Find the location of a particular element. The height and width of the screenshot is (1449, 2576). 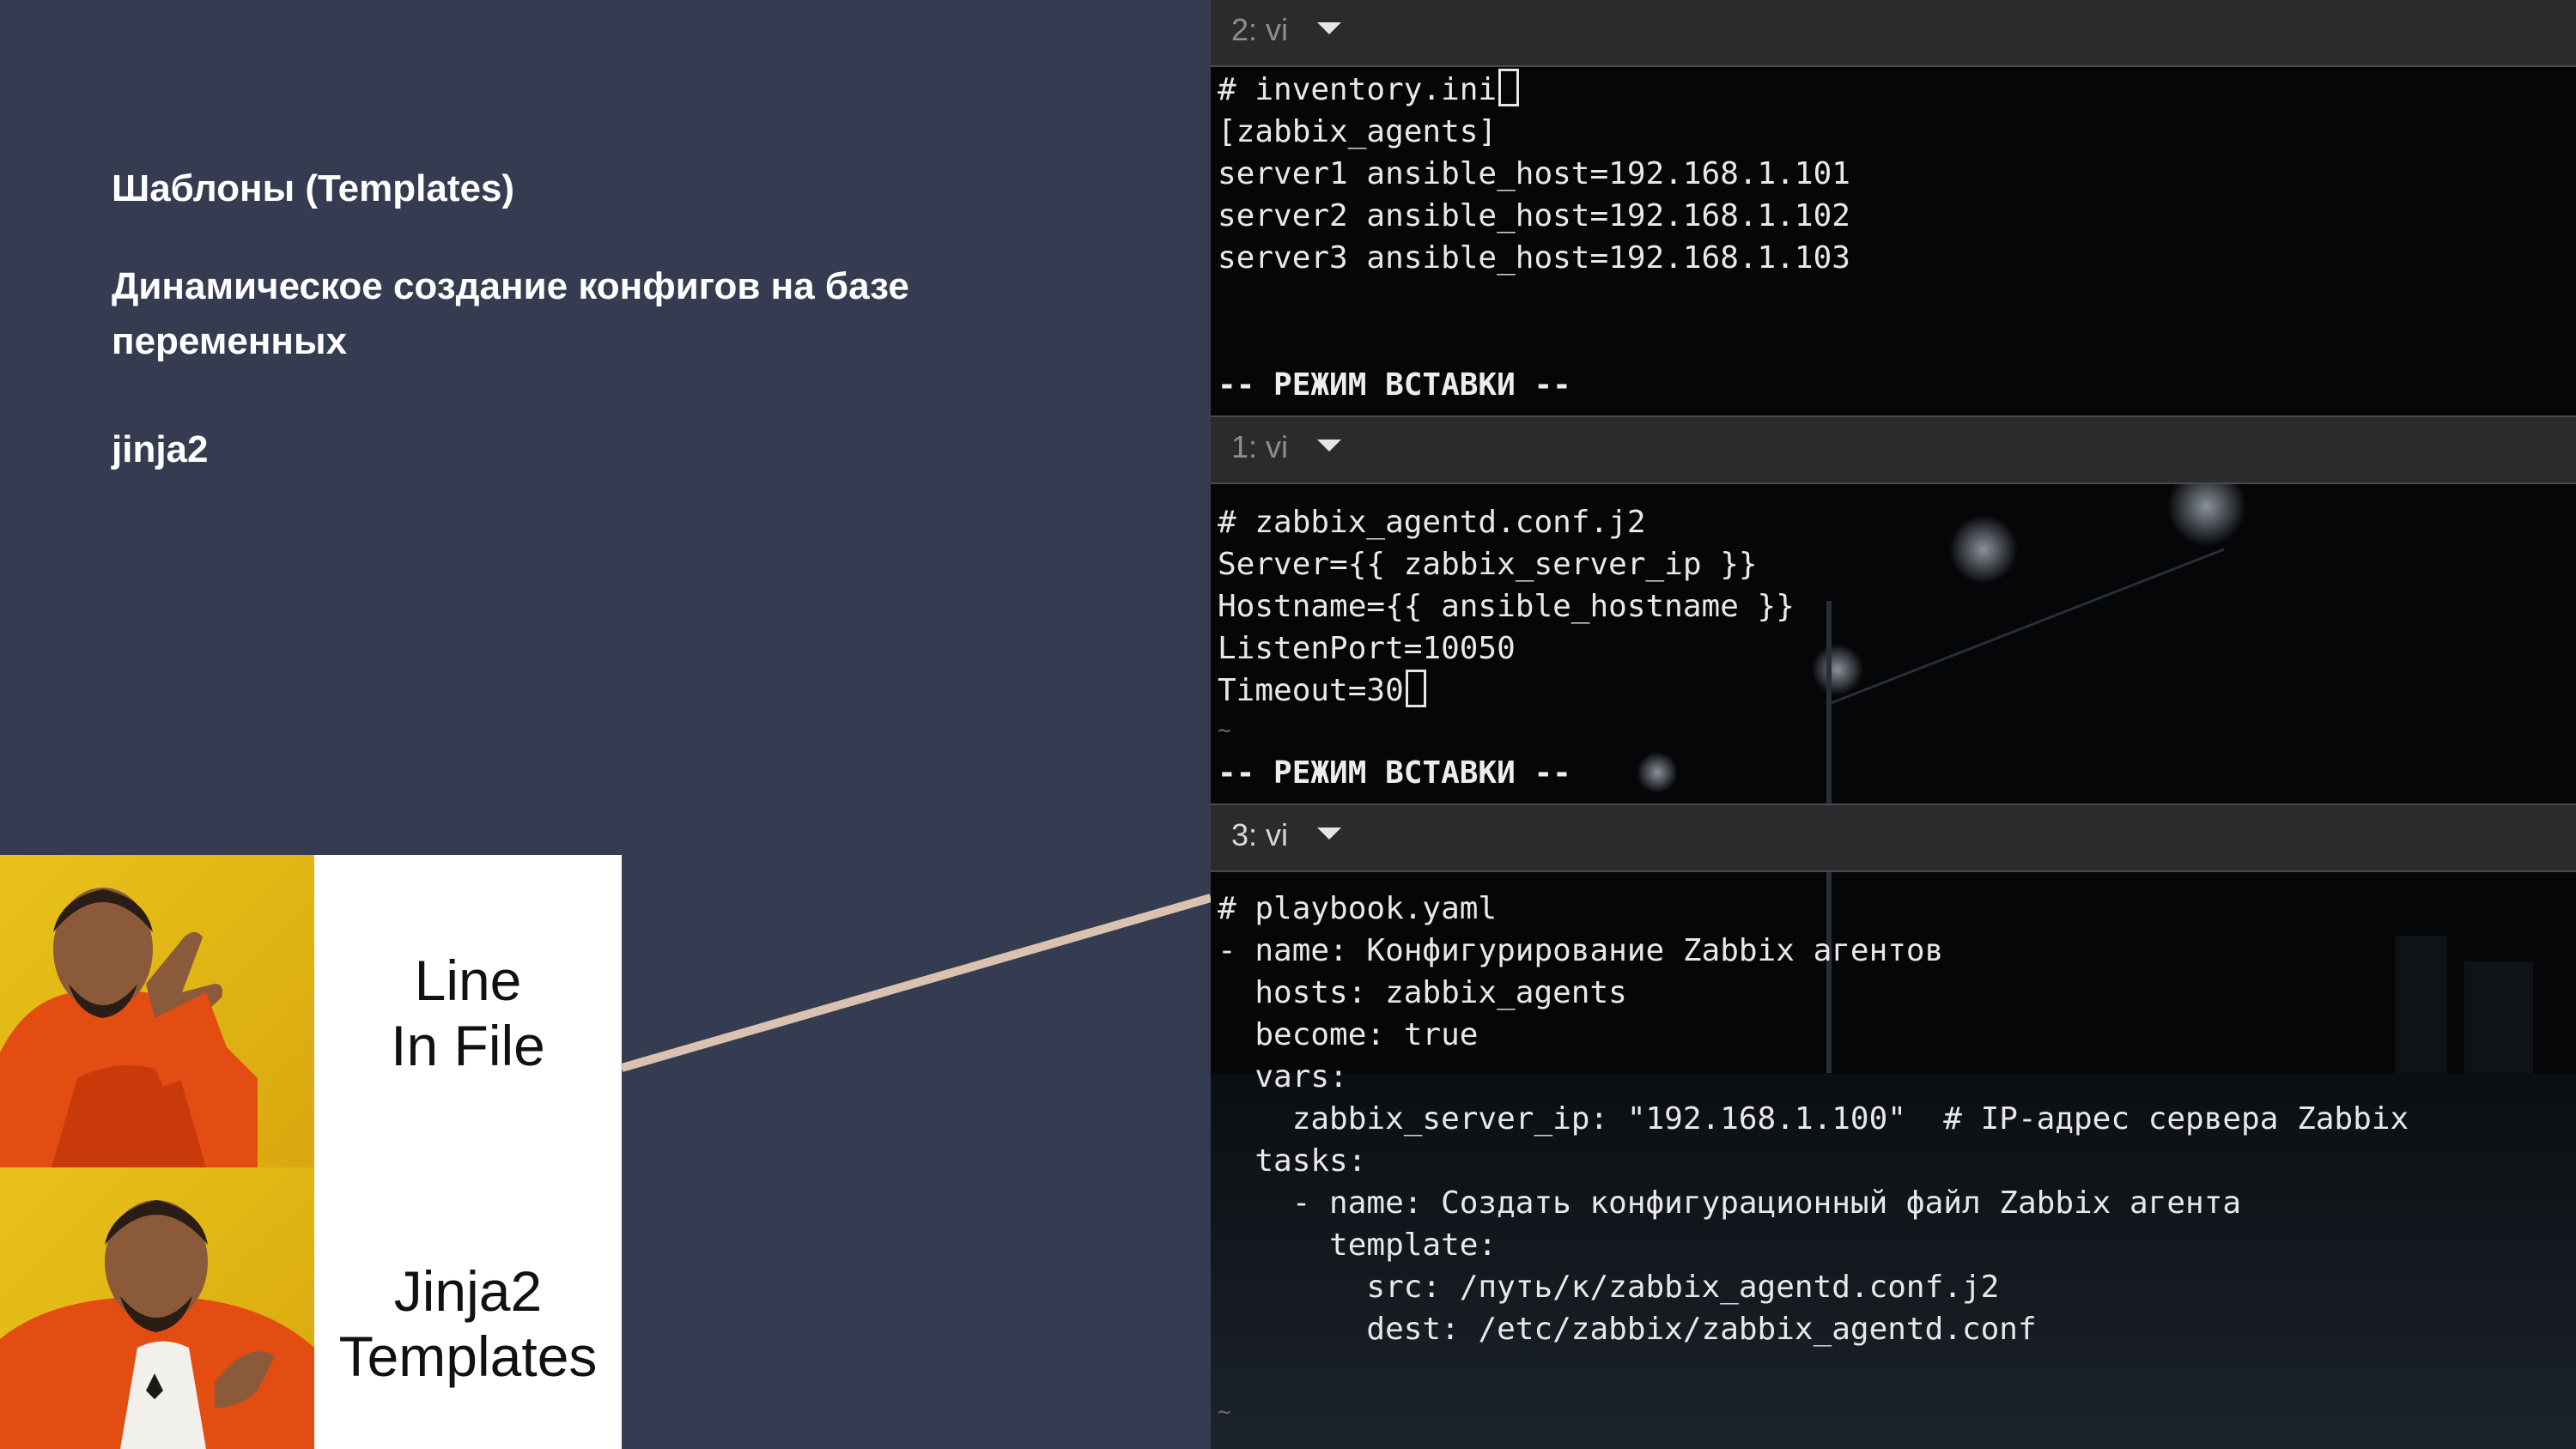

drake-meme: Line In File Jinja2 Templates is located at coordinates (311, 1152).